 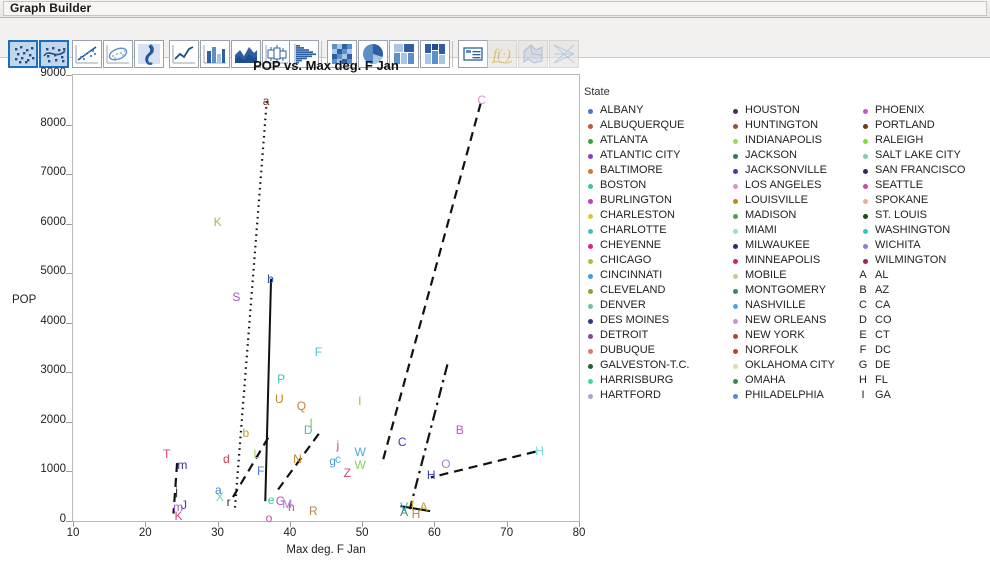 I want to click on data-point-marker: L, so click(x=256, y=454).